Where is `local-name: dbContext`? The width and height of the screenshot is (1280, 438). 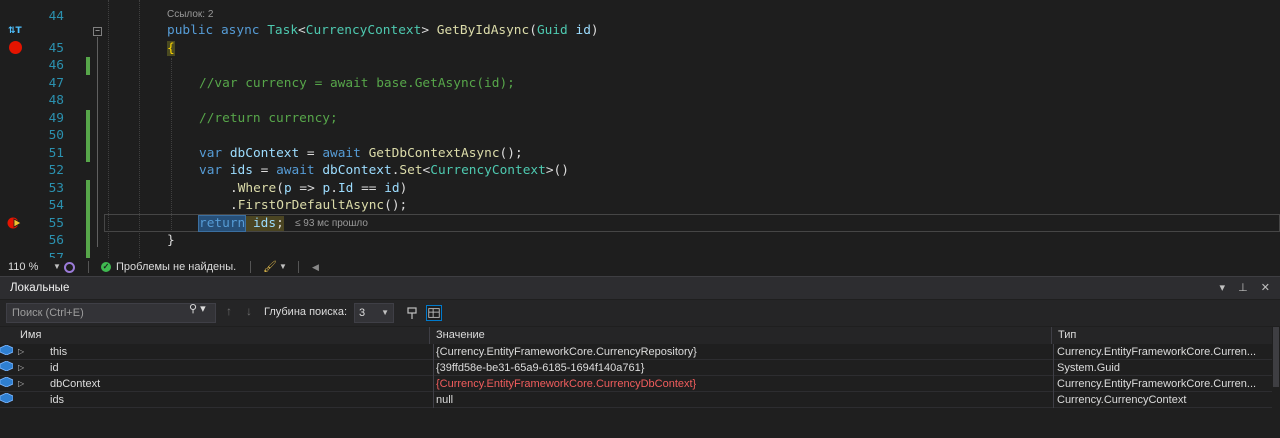
local-name: dbContext is located at coordinates (75, 384).